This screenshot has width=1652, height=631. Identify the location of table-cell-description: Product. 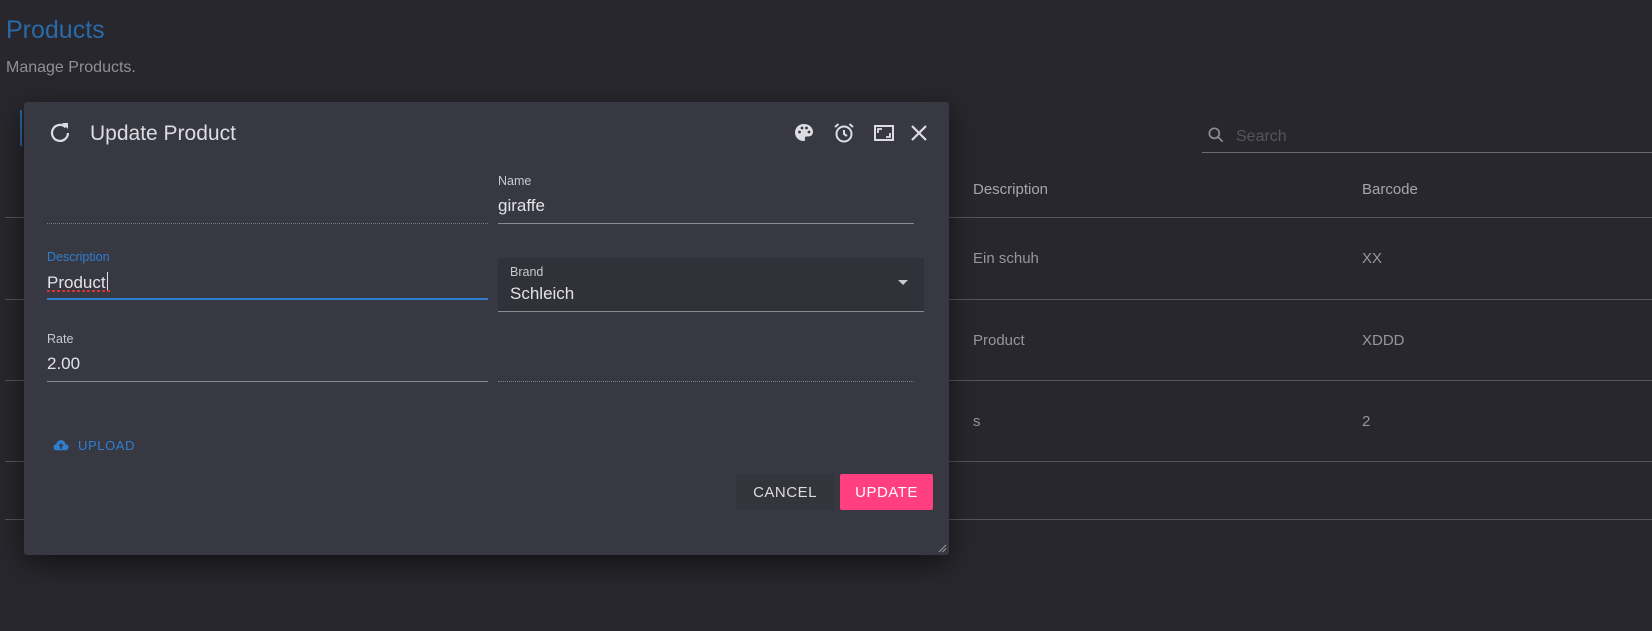
(999, 340).